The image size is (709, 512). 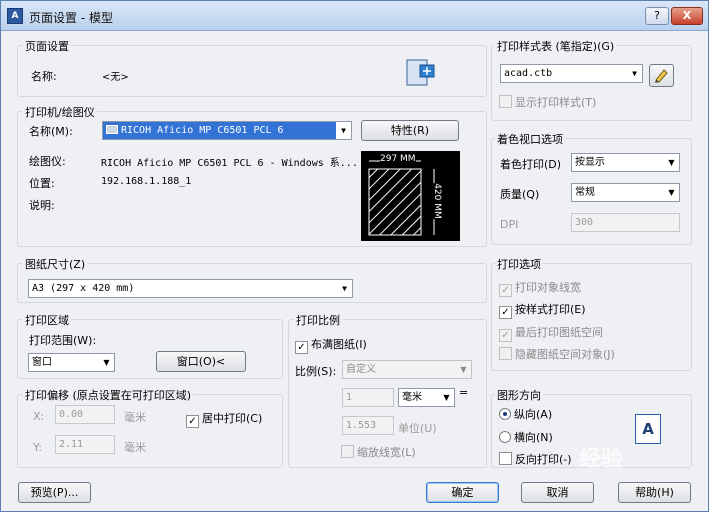 What do you see at coordinates (519, 395) in the screenshot?
I see `orientation-legend: 图形方向` at bounding box center [519, 395].